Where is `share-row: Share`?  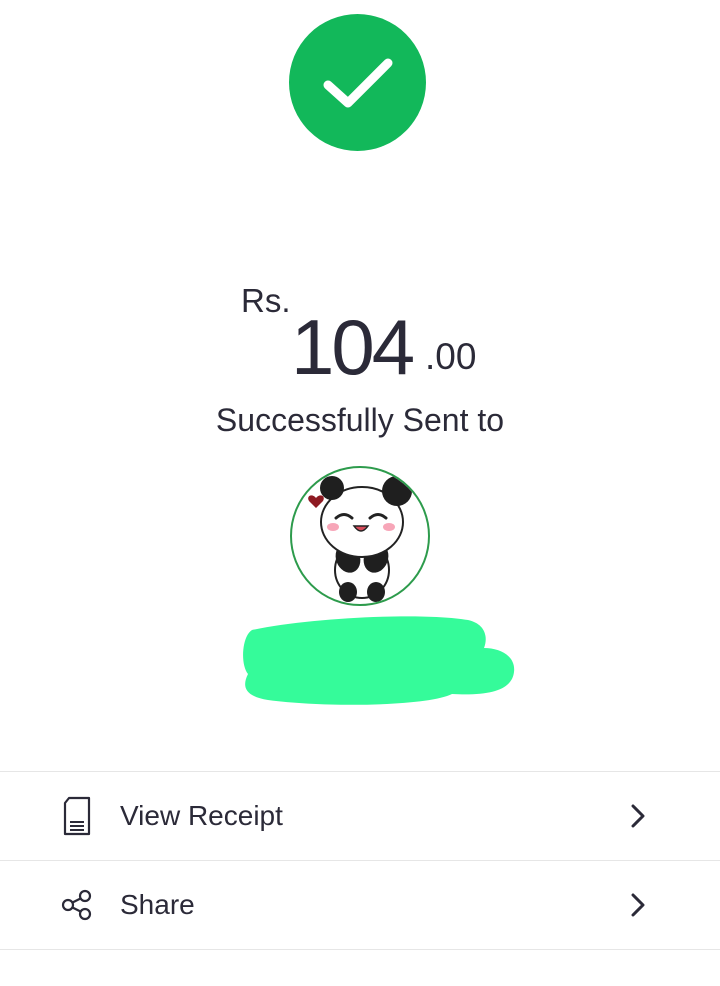
share-row: Share is located at coordinates (360, 905).